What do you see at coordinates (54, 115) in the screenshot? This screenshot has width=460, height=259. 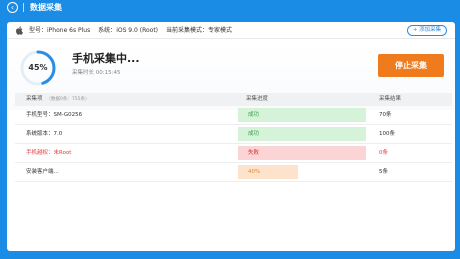 I see `row-item: 手机型号：SM-G0256` at bounding box center [54, 115].